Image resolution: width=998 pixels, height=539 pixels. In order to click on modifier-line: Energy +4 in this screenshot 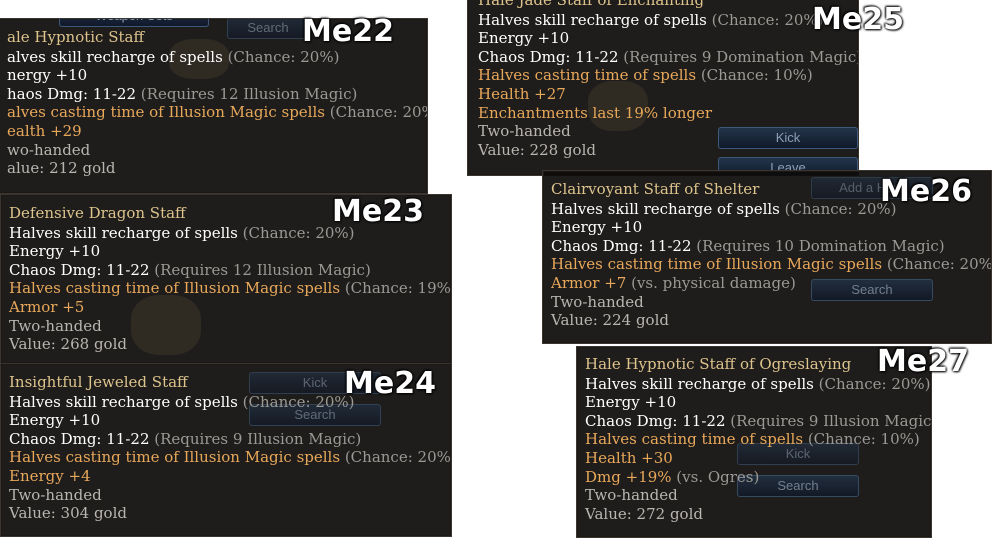, I will do `click(50, 475)`.